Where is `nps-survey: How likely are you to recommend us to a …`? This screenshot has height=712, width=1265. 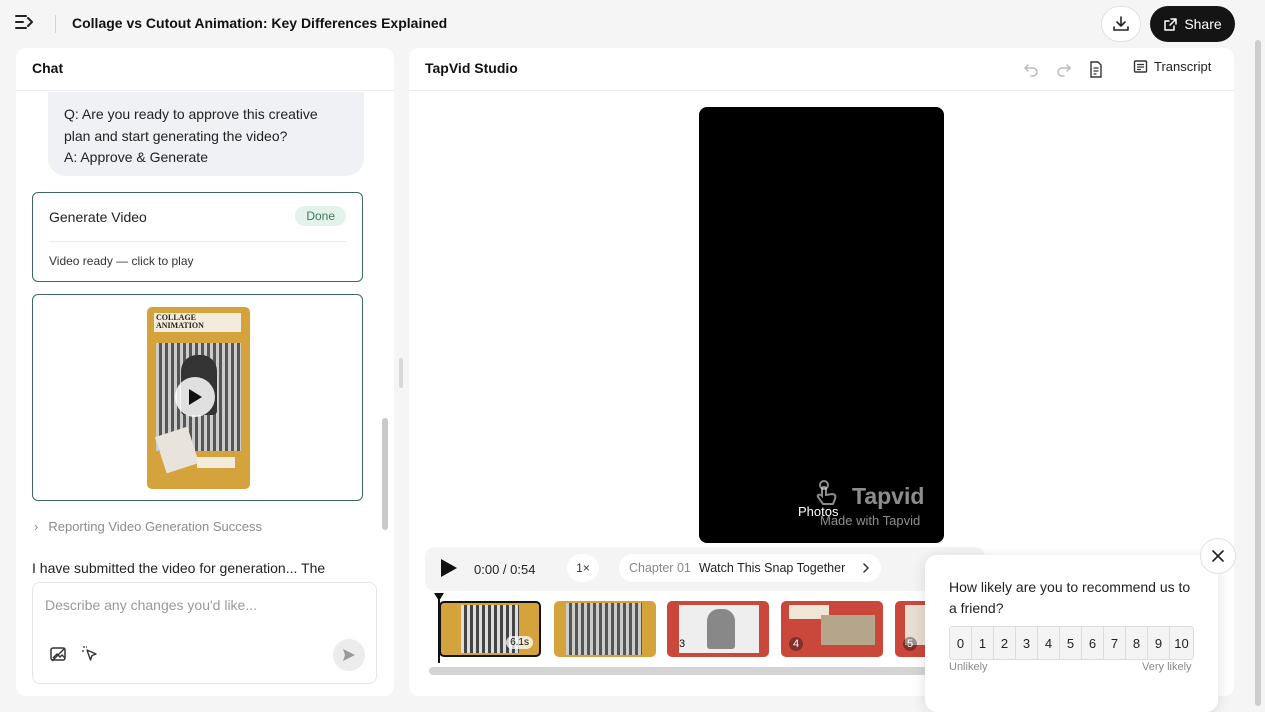 nps-survey: How likely are you to recommend us to a … is located at coordinates (1071, 633).